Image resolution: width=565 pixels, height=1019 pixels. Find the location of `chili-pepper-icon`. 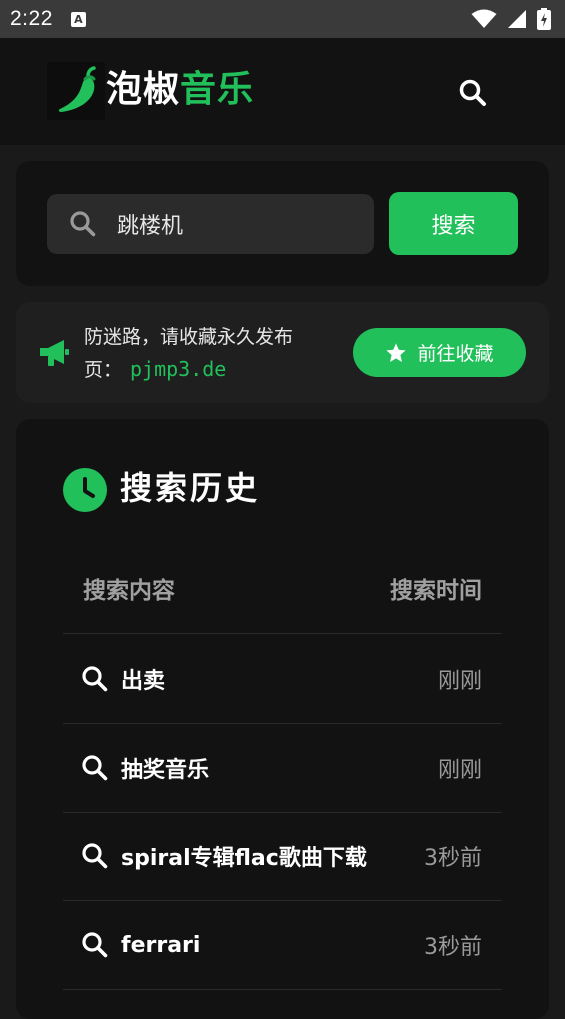

chili-pepper-icon is located at coordinates (76, 91).